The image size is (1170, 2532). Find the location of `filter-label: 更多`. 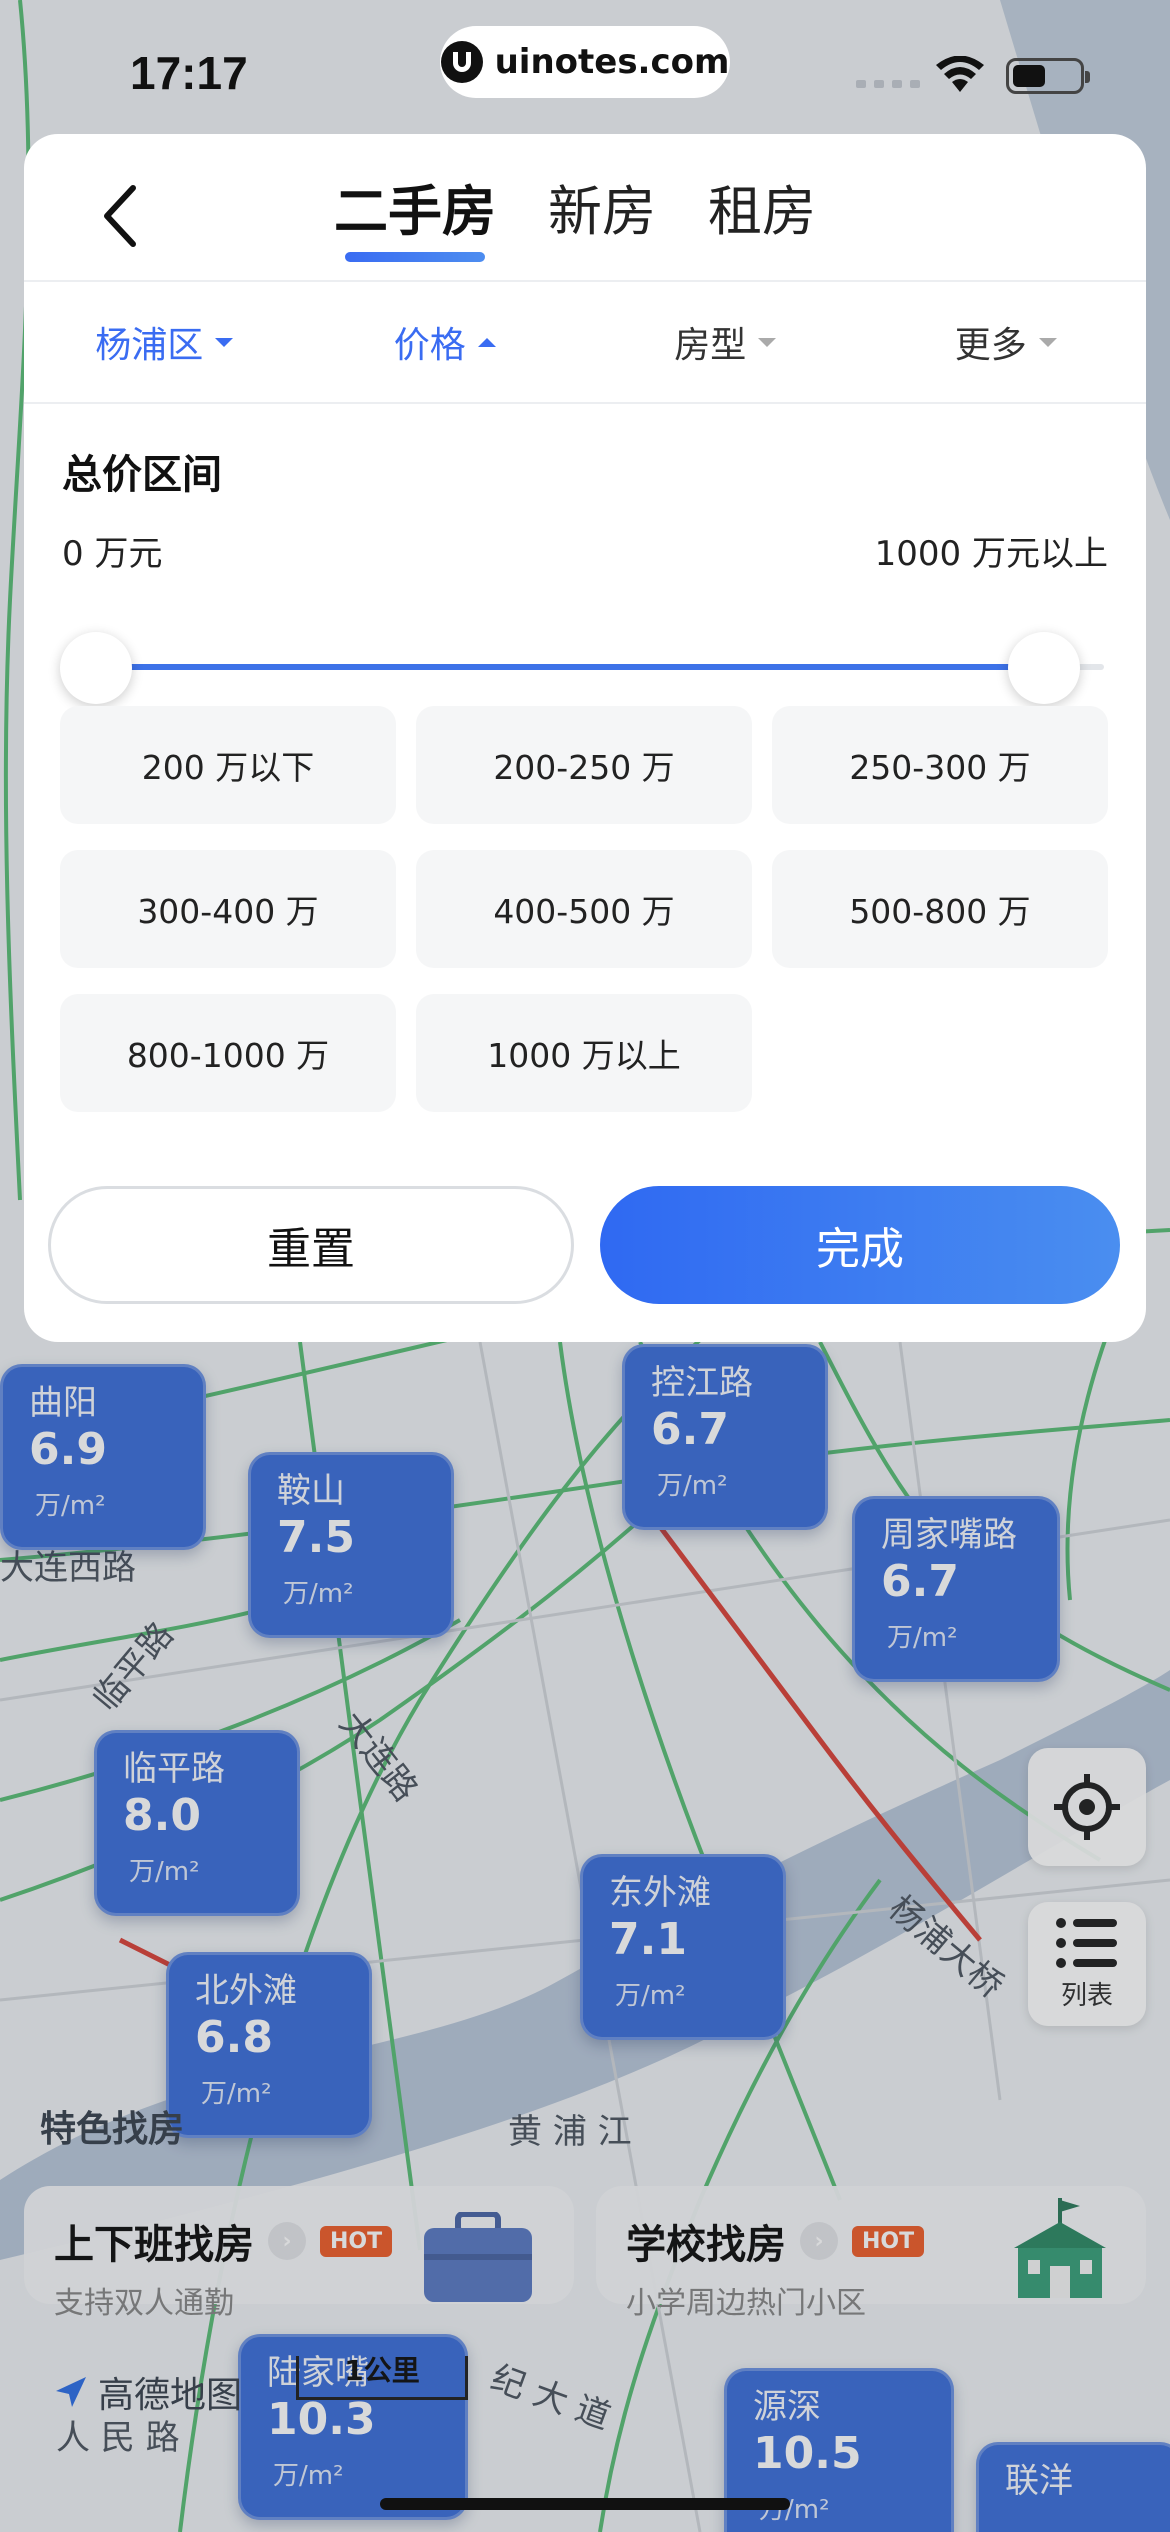

filter-label: 更多 is located at coordinates (990, 345).